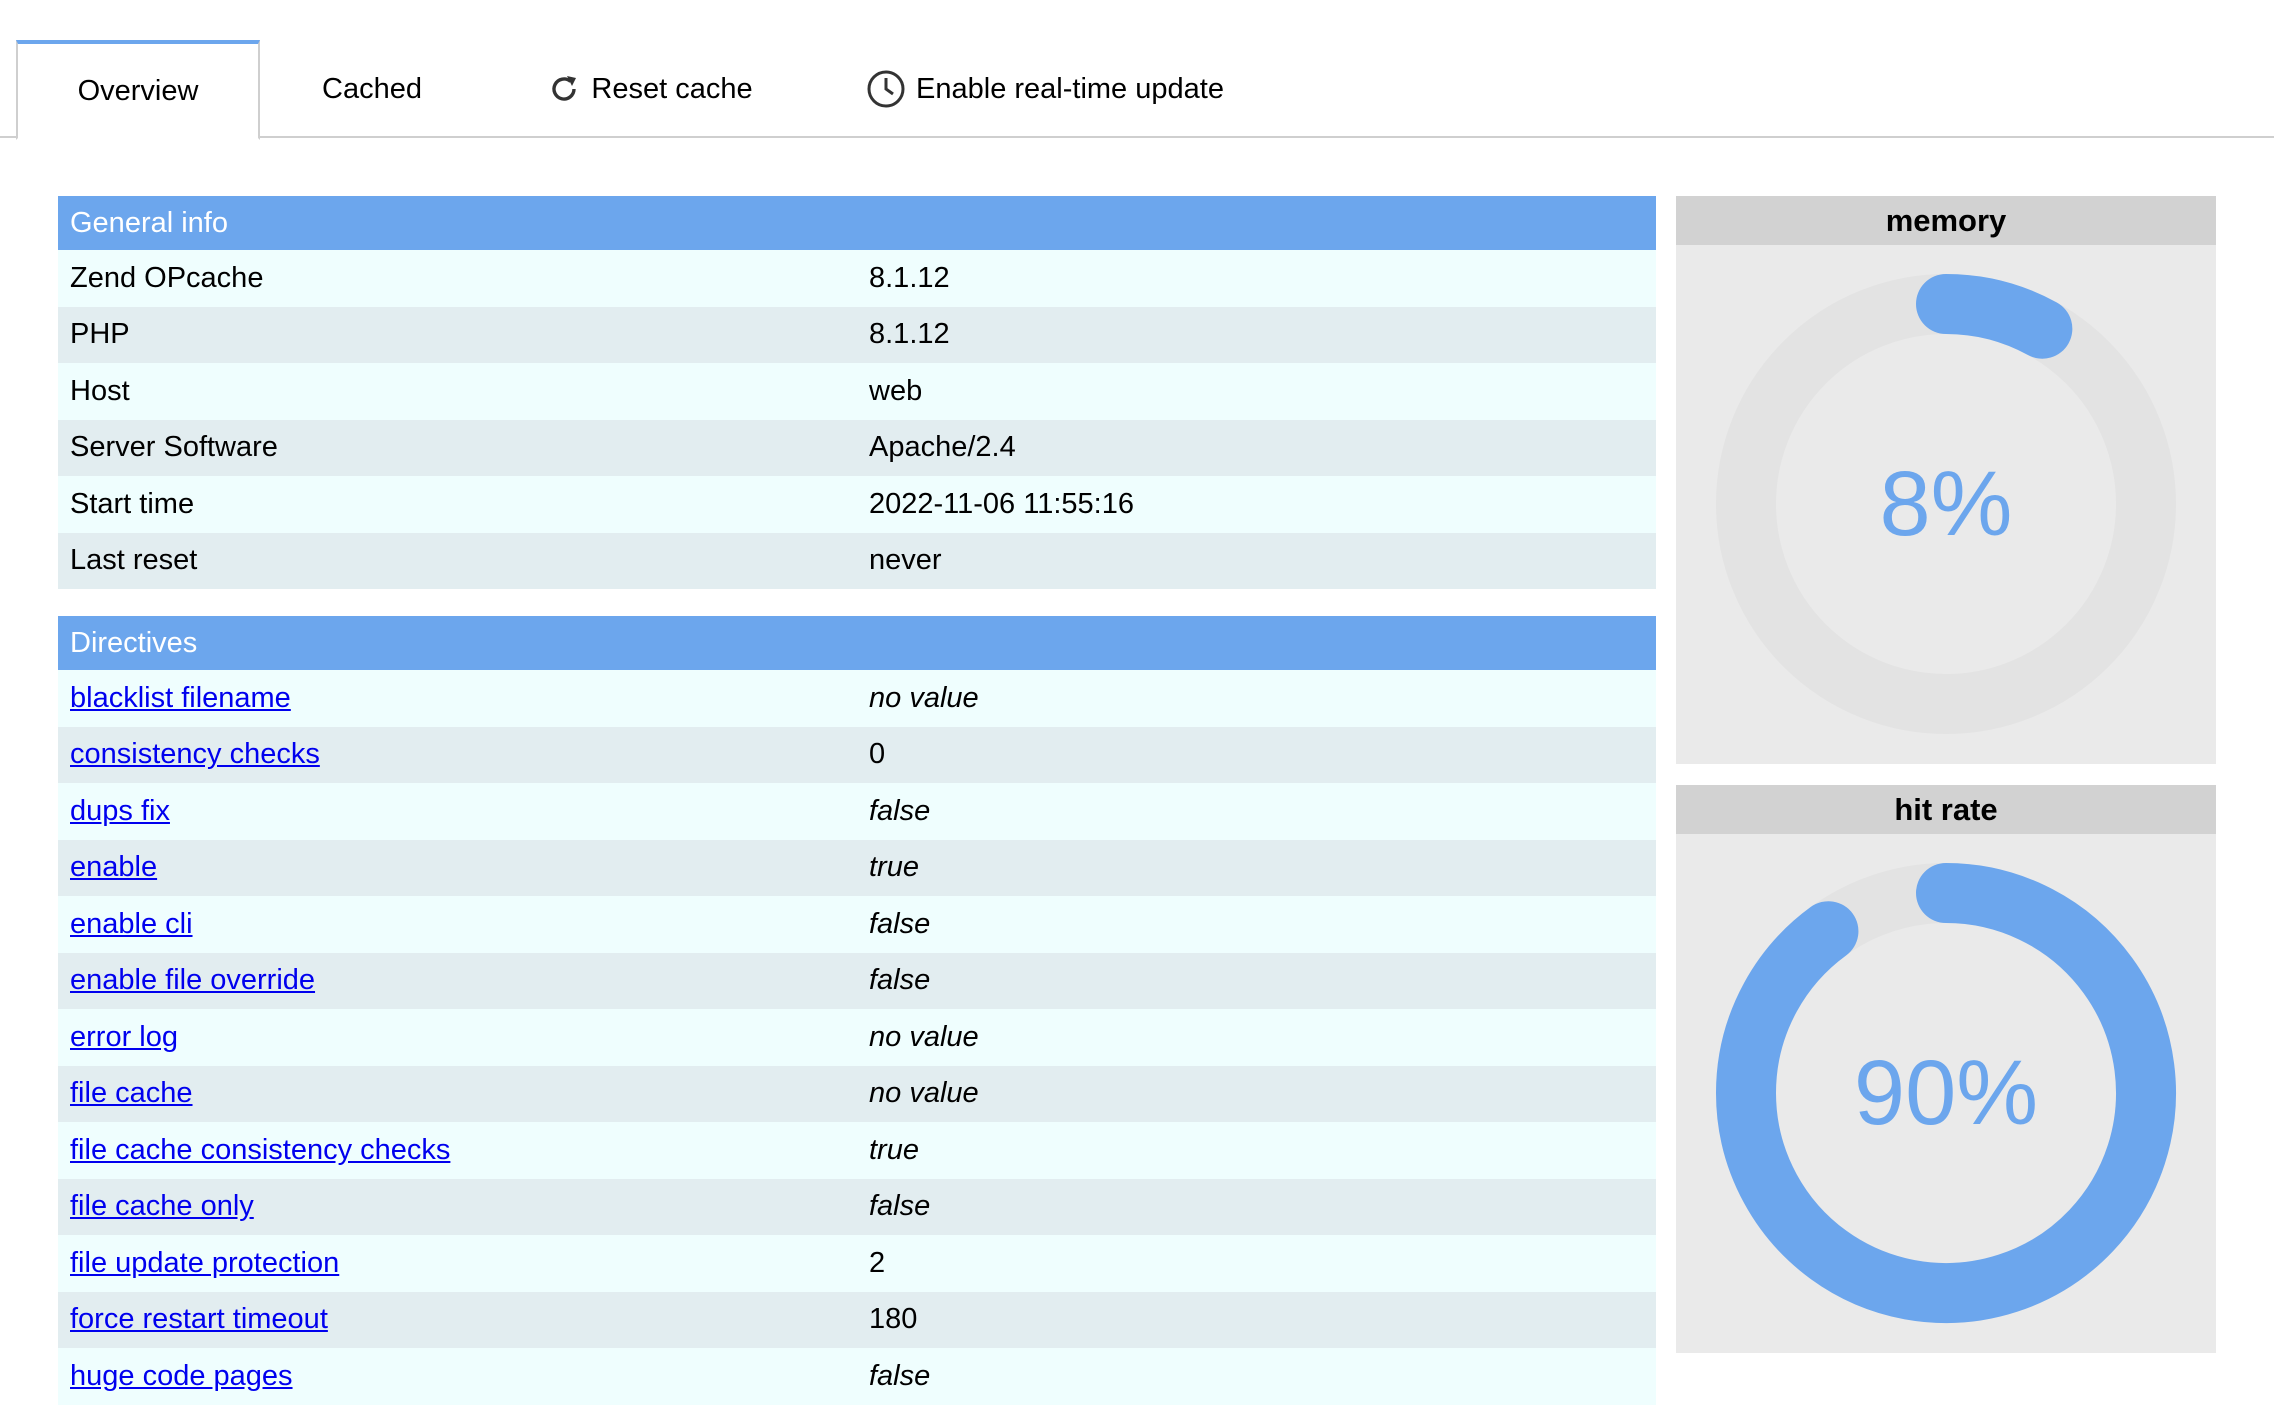 This screenshot has height=1405, width=2274. I want to click on row-key: force restart timeout, so click(457, 1319).